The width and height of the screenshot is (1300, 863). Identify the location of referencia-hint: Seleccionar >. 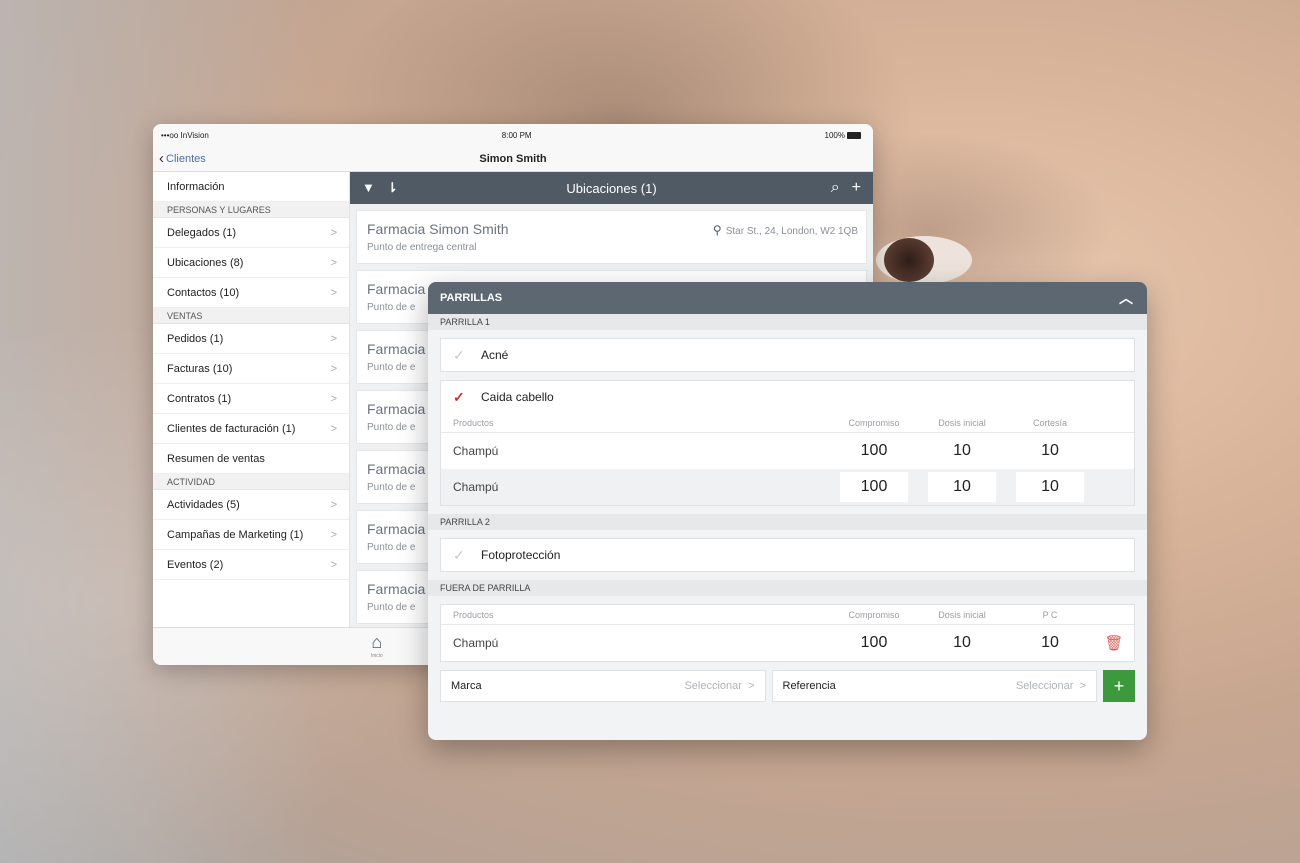
(1051, 686).